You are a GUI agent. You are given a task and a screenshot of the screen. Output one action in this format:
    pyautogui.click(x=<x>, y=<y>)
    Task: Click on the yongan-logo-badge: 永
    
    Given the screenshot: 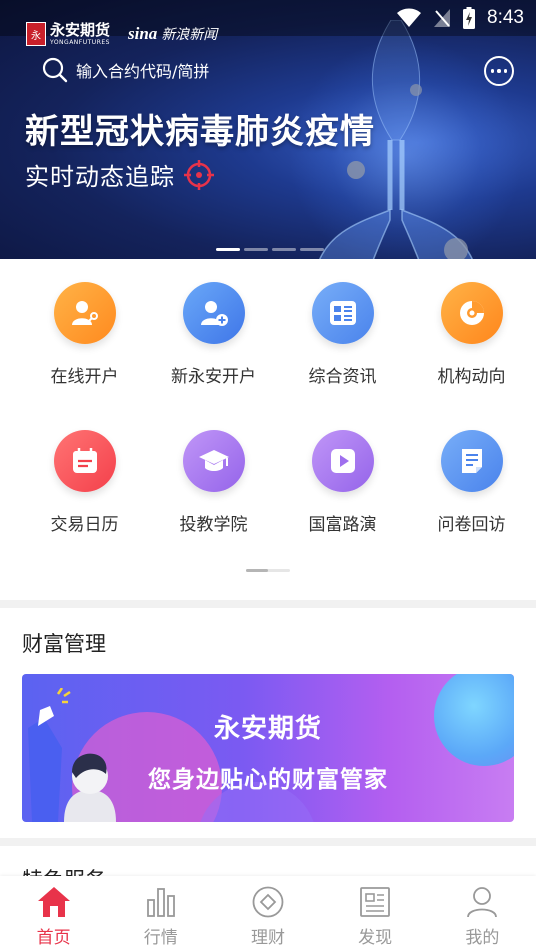 What is the action you would take?
    pyautogui.click(x=36, y=34)
    